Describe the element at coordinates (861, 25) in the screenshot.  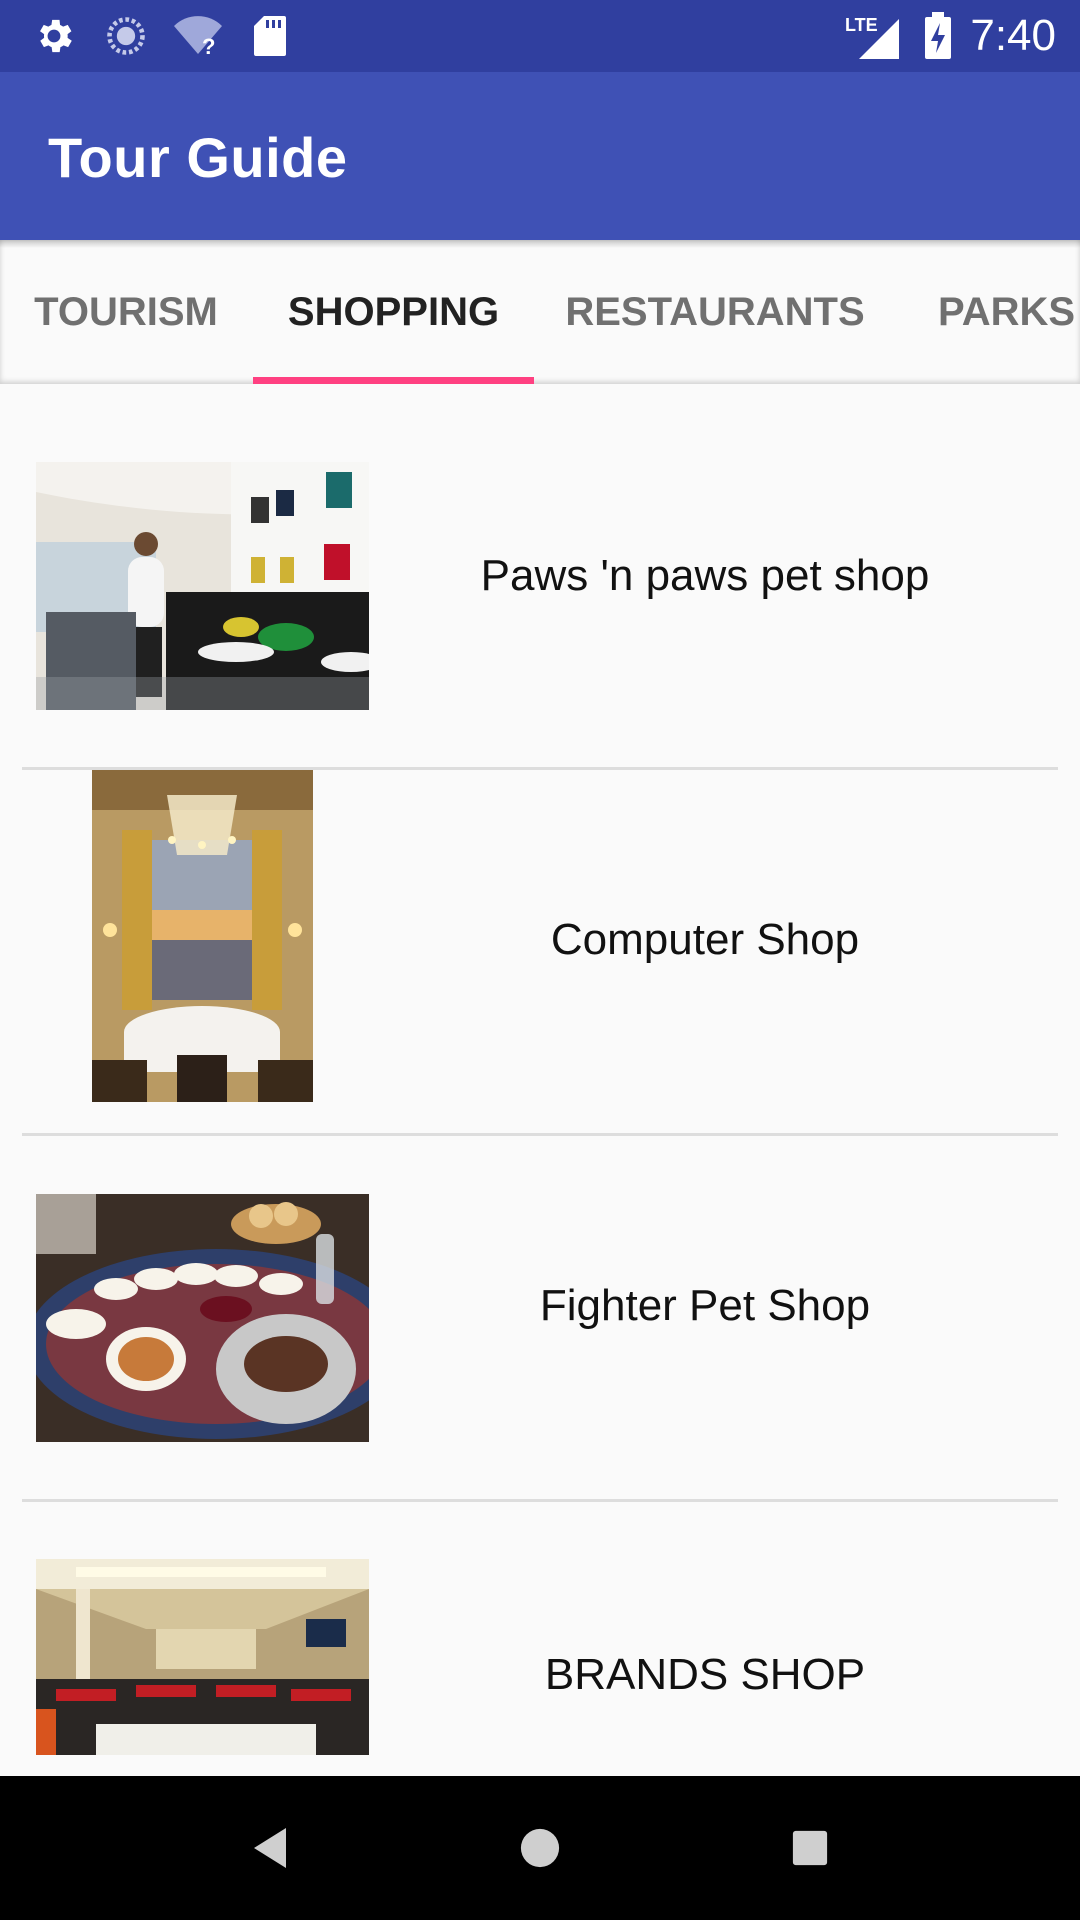
I see `network-type-label: LTE` at that location.